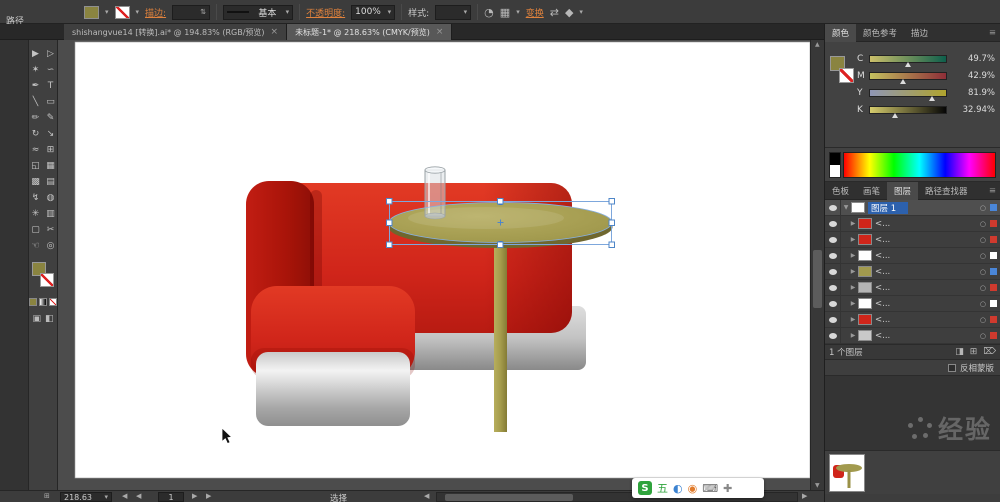 The image size is (1000, 502). Describe the element at coordinates (86, 497) in the screenshot. I see `zoom-combo: 218.63 ▾` at that location.